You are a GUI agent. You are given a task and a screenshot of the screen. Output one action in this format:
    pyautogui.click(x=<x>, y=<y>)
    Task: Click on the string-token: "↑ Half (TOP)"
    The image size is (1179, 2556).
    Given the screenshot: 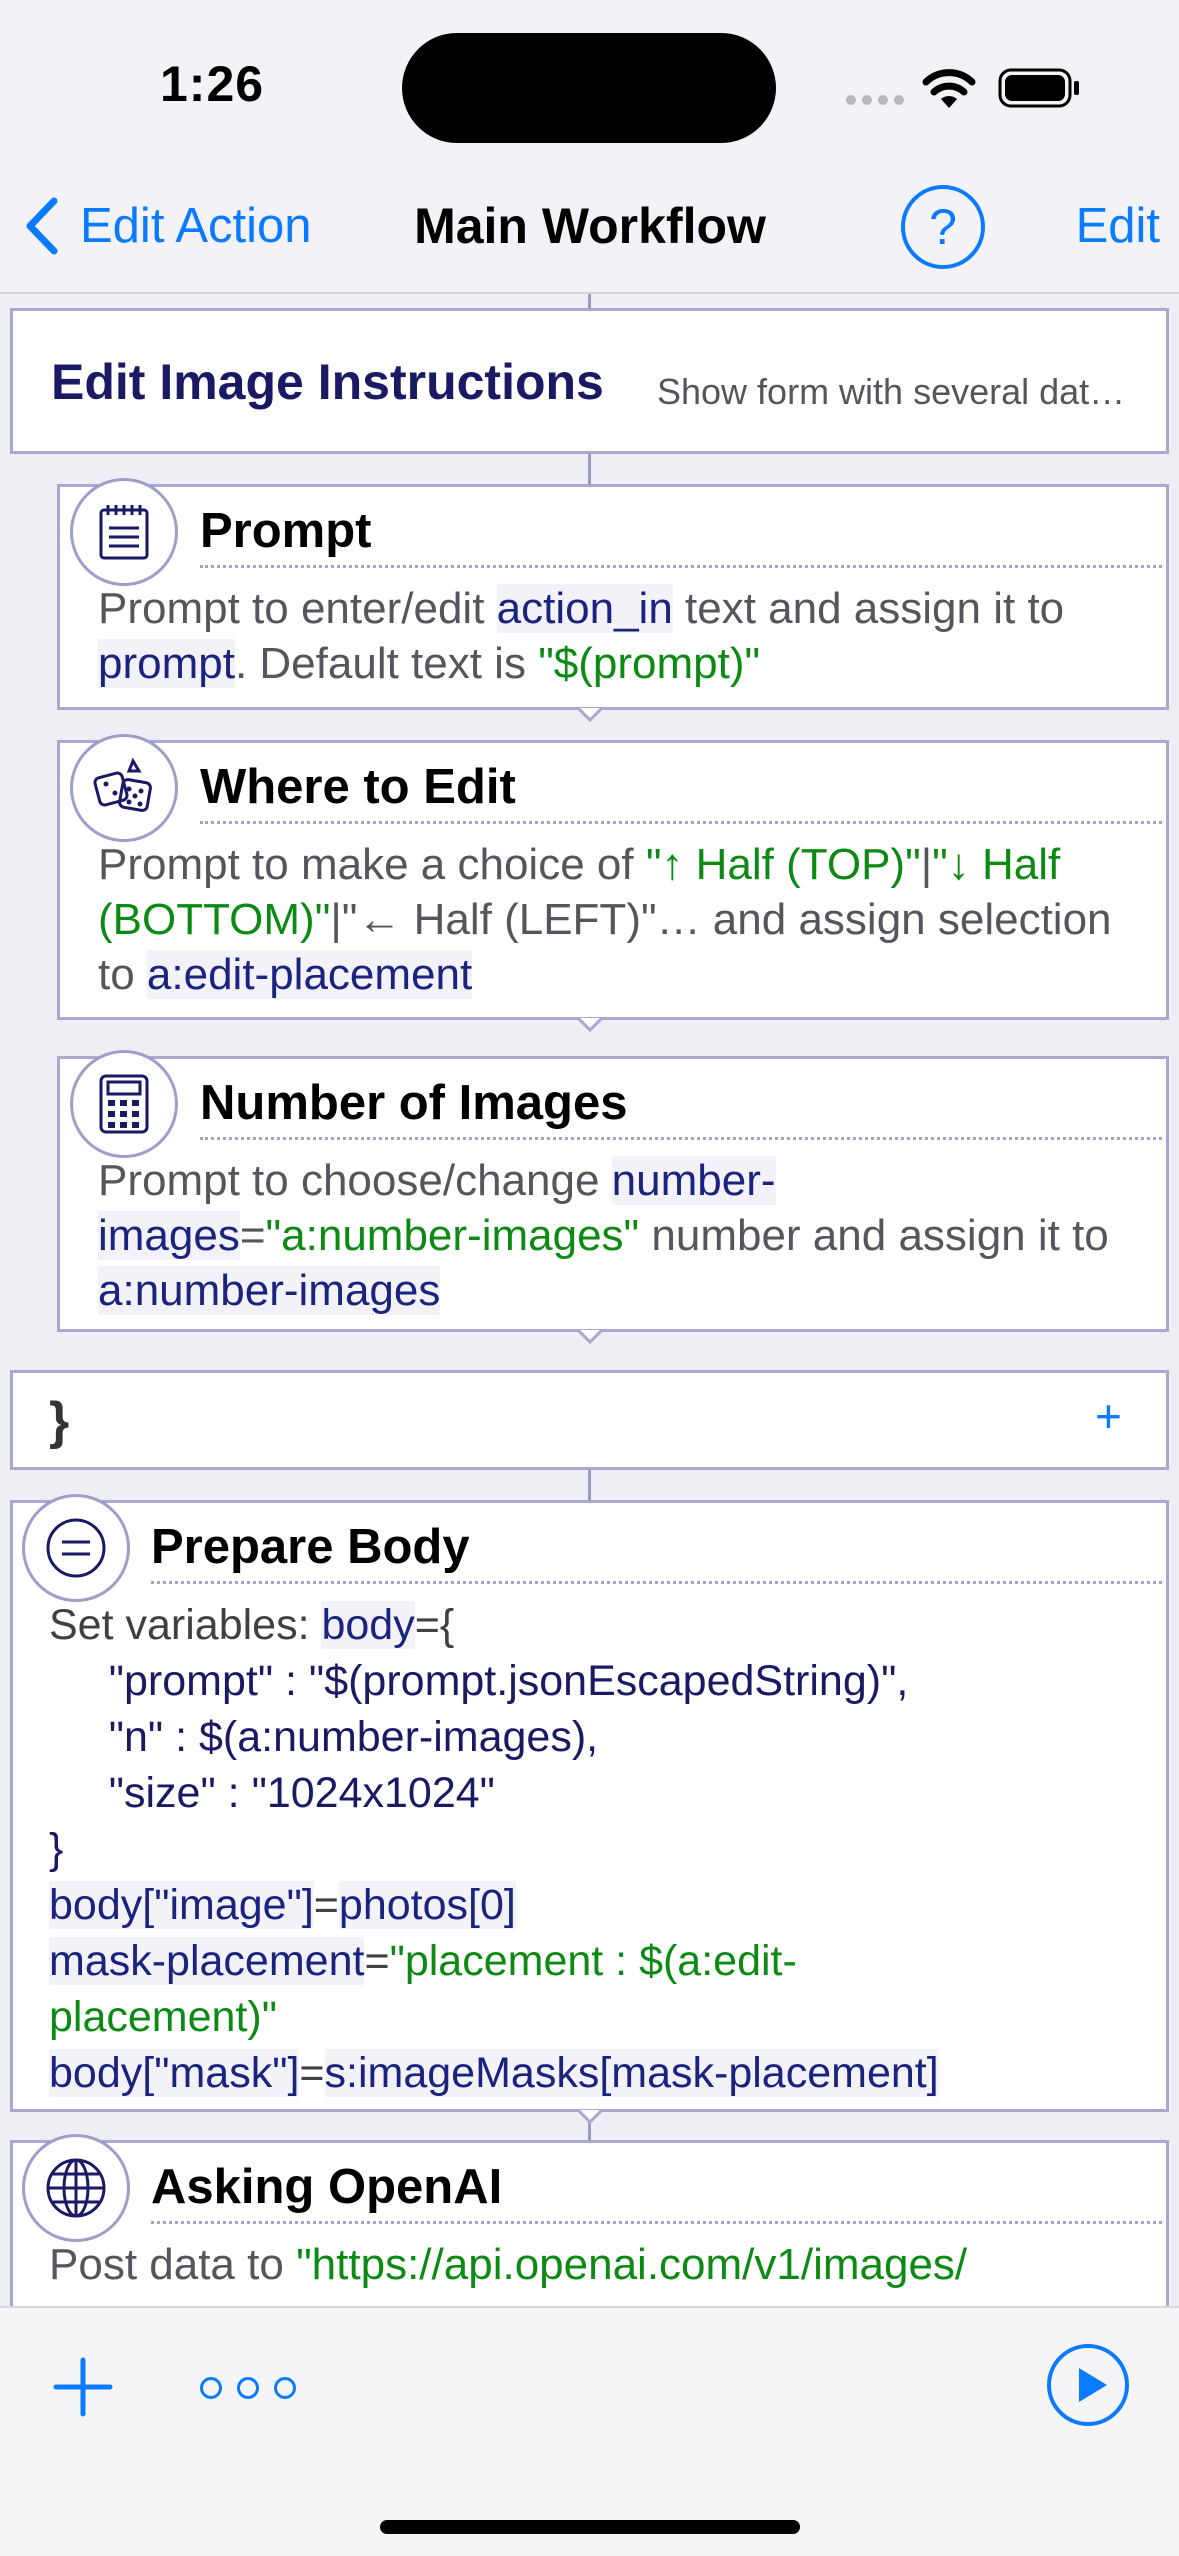 What is the action you would take?
    pyautogui.click(x=783, y=864)
    